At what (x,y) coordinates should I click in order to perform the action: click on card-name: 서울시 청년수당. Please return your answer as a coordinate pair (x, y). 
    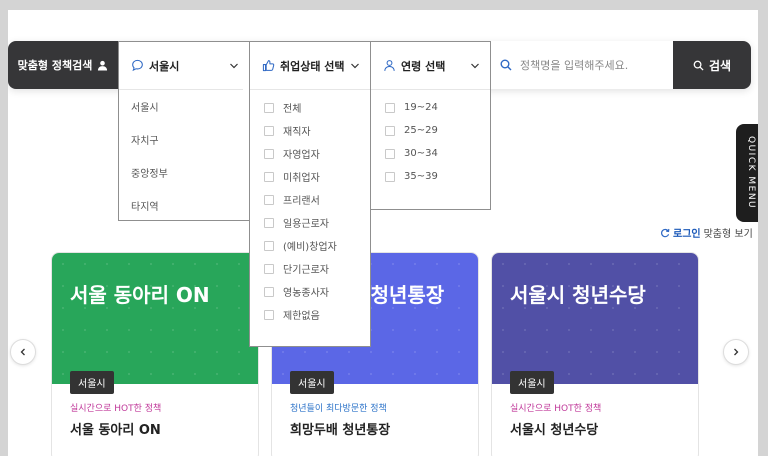
    Looking at the image, I should click on (554, 430).